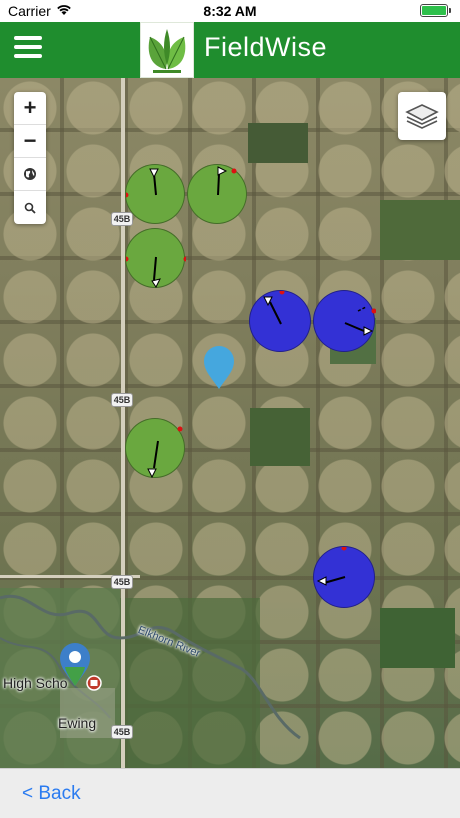  I want to click on app-header: FieldWise, so click(230, 50).